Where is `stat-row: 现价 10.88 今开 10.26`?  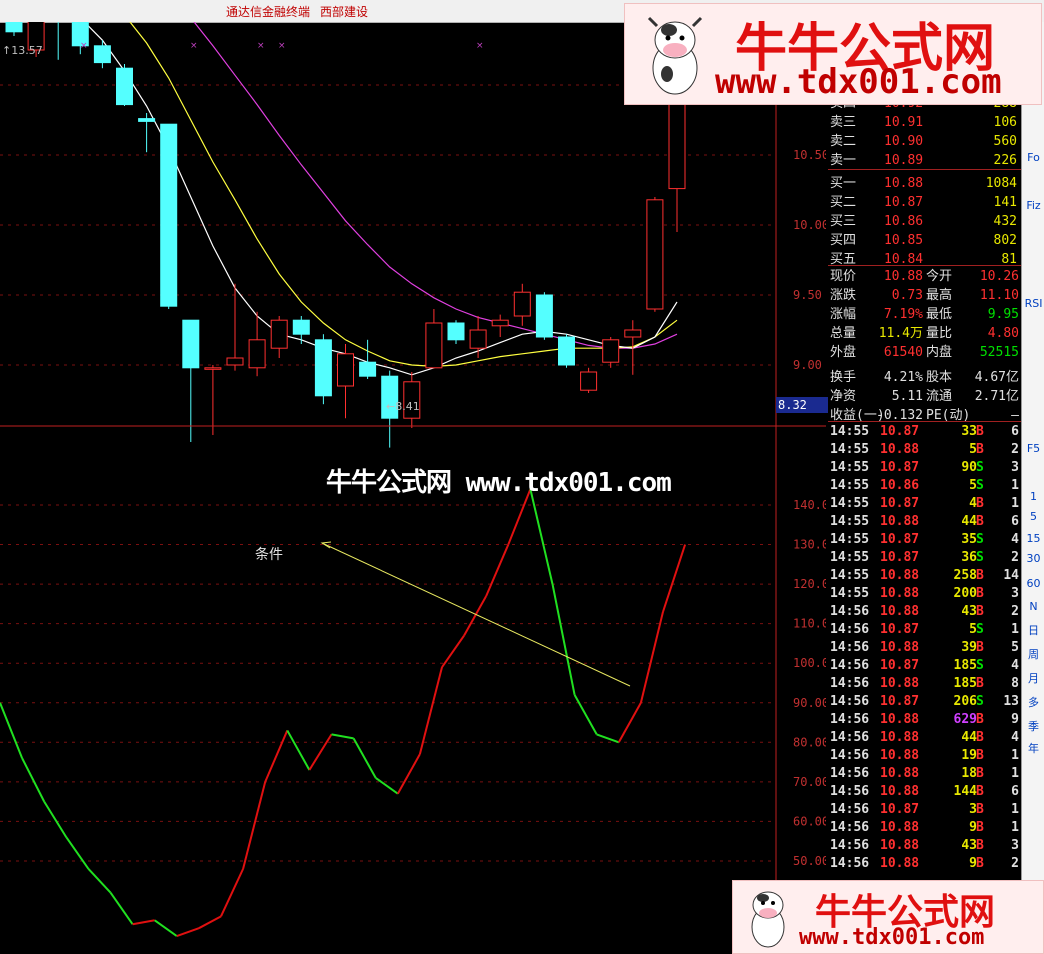
stat-row: 现价 10.88 今开 10.26 is located at coordinates (924, 276).